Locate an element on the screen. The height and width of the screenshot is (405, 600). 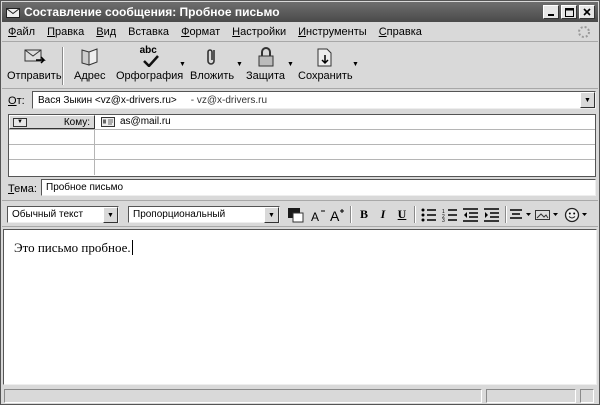
window-title: Составление сообщения: Пробное письмо is located at coordinates (152, 12).